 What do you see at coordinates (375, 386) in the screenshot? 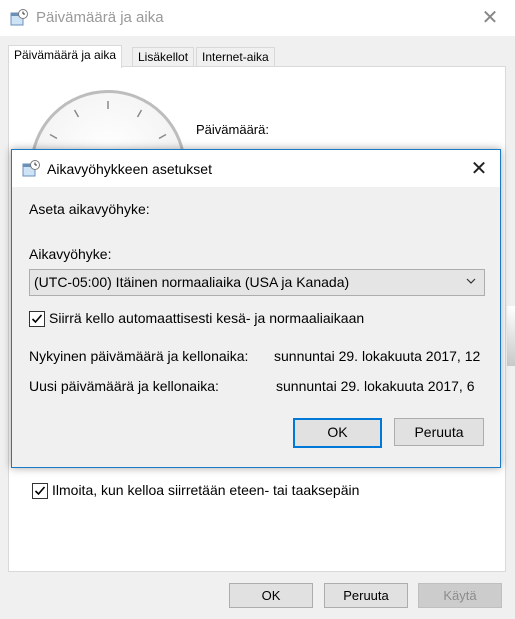
I see `new-datetime-value: sunnuntai 29. lokakuuta 2017, 6` at bounding box center [375, 386].